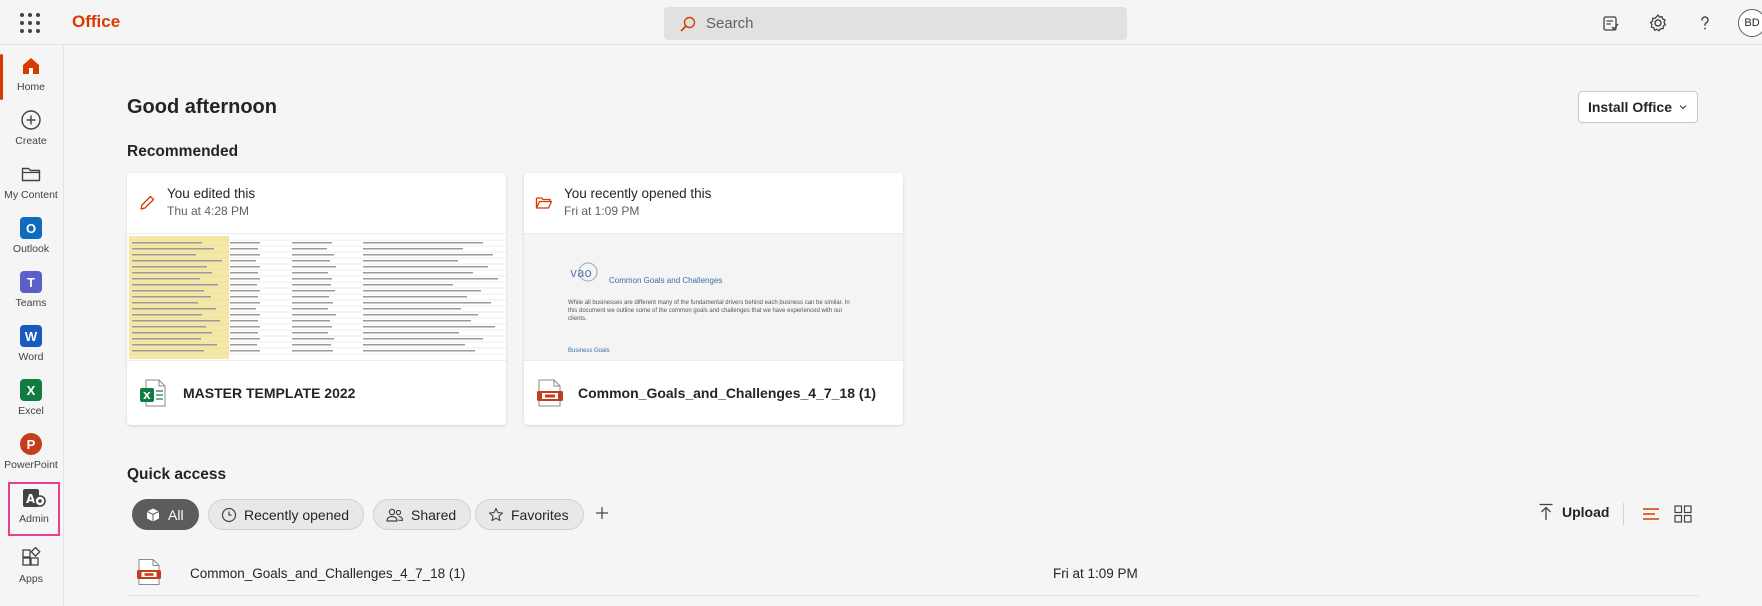  I want to click on add-filter-icon, so click(602, 513).